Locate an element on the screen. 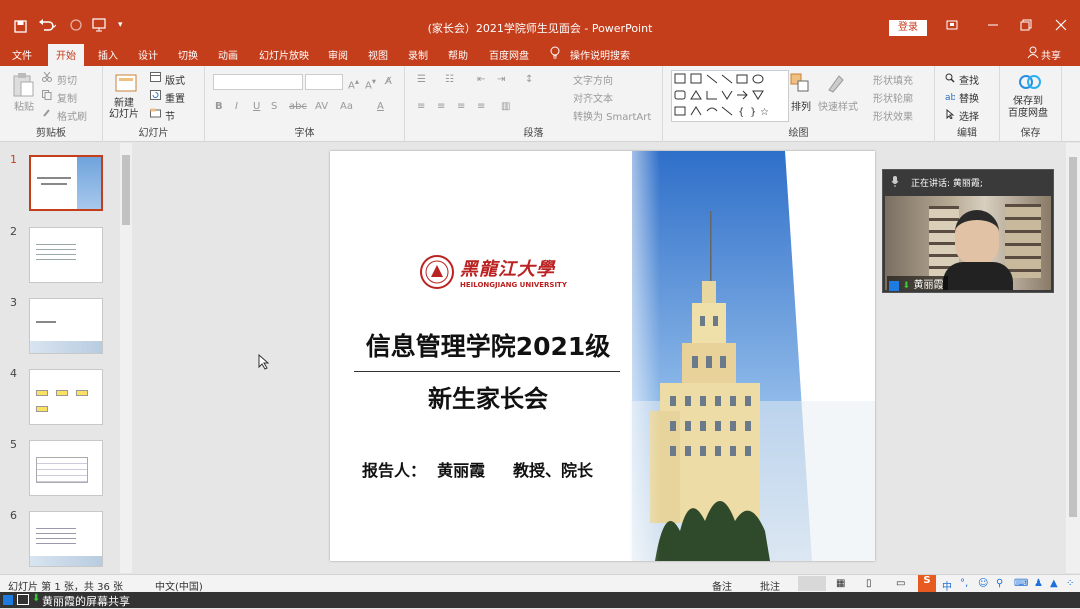 The width and height of the screenshot is (1080, 609). shrink-font-icon: A▾ is located at coordinates (370, 83).